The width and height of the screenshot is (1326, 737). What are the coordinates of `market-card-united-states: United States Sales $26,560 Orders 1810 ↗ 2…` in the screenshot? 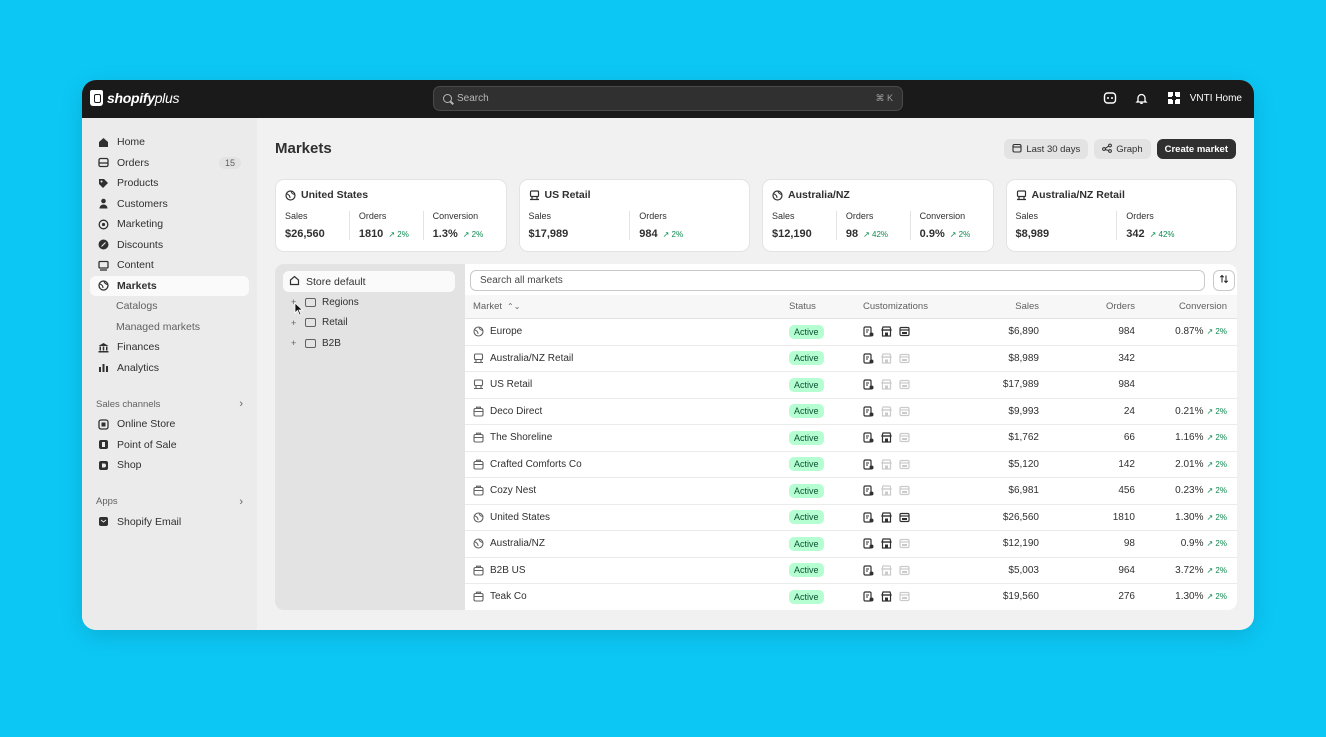 It's located at (391, 215).